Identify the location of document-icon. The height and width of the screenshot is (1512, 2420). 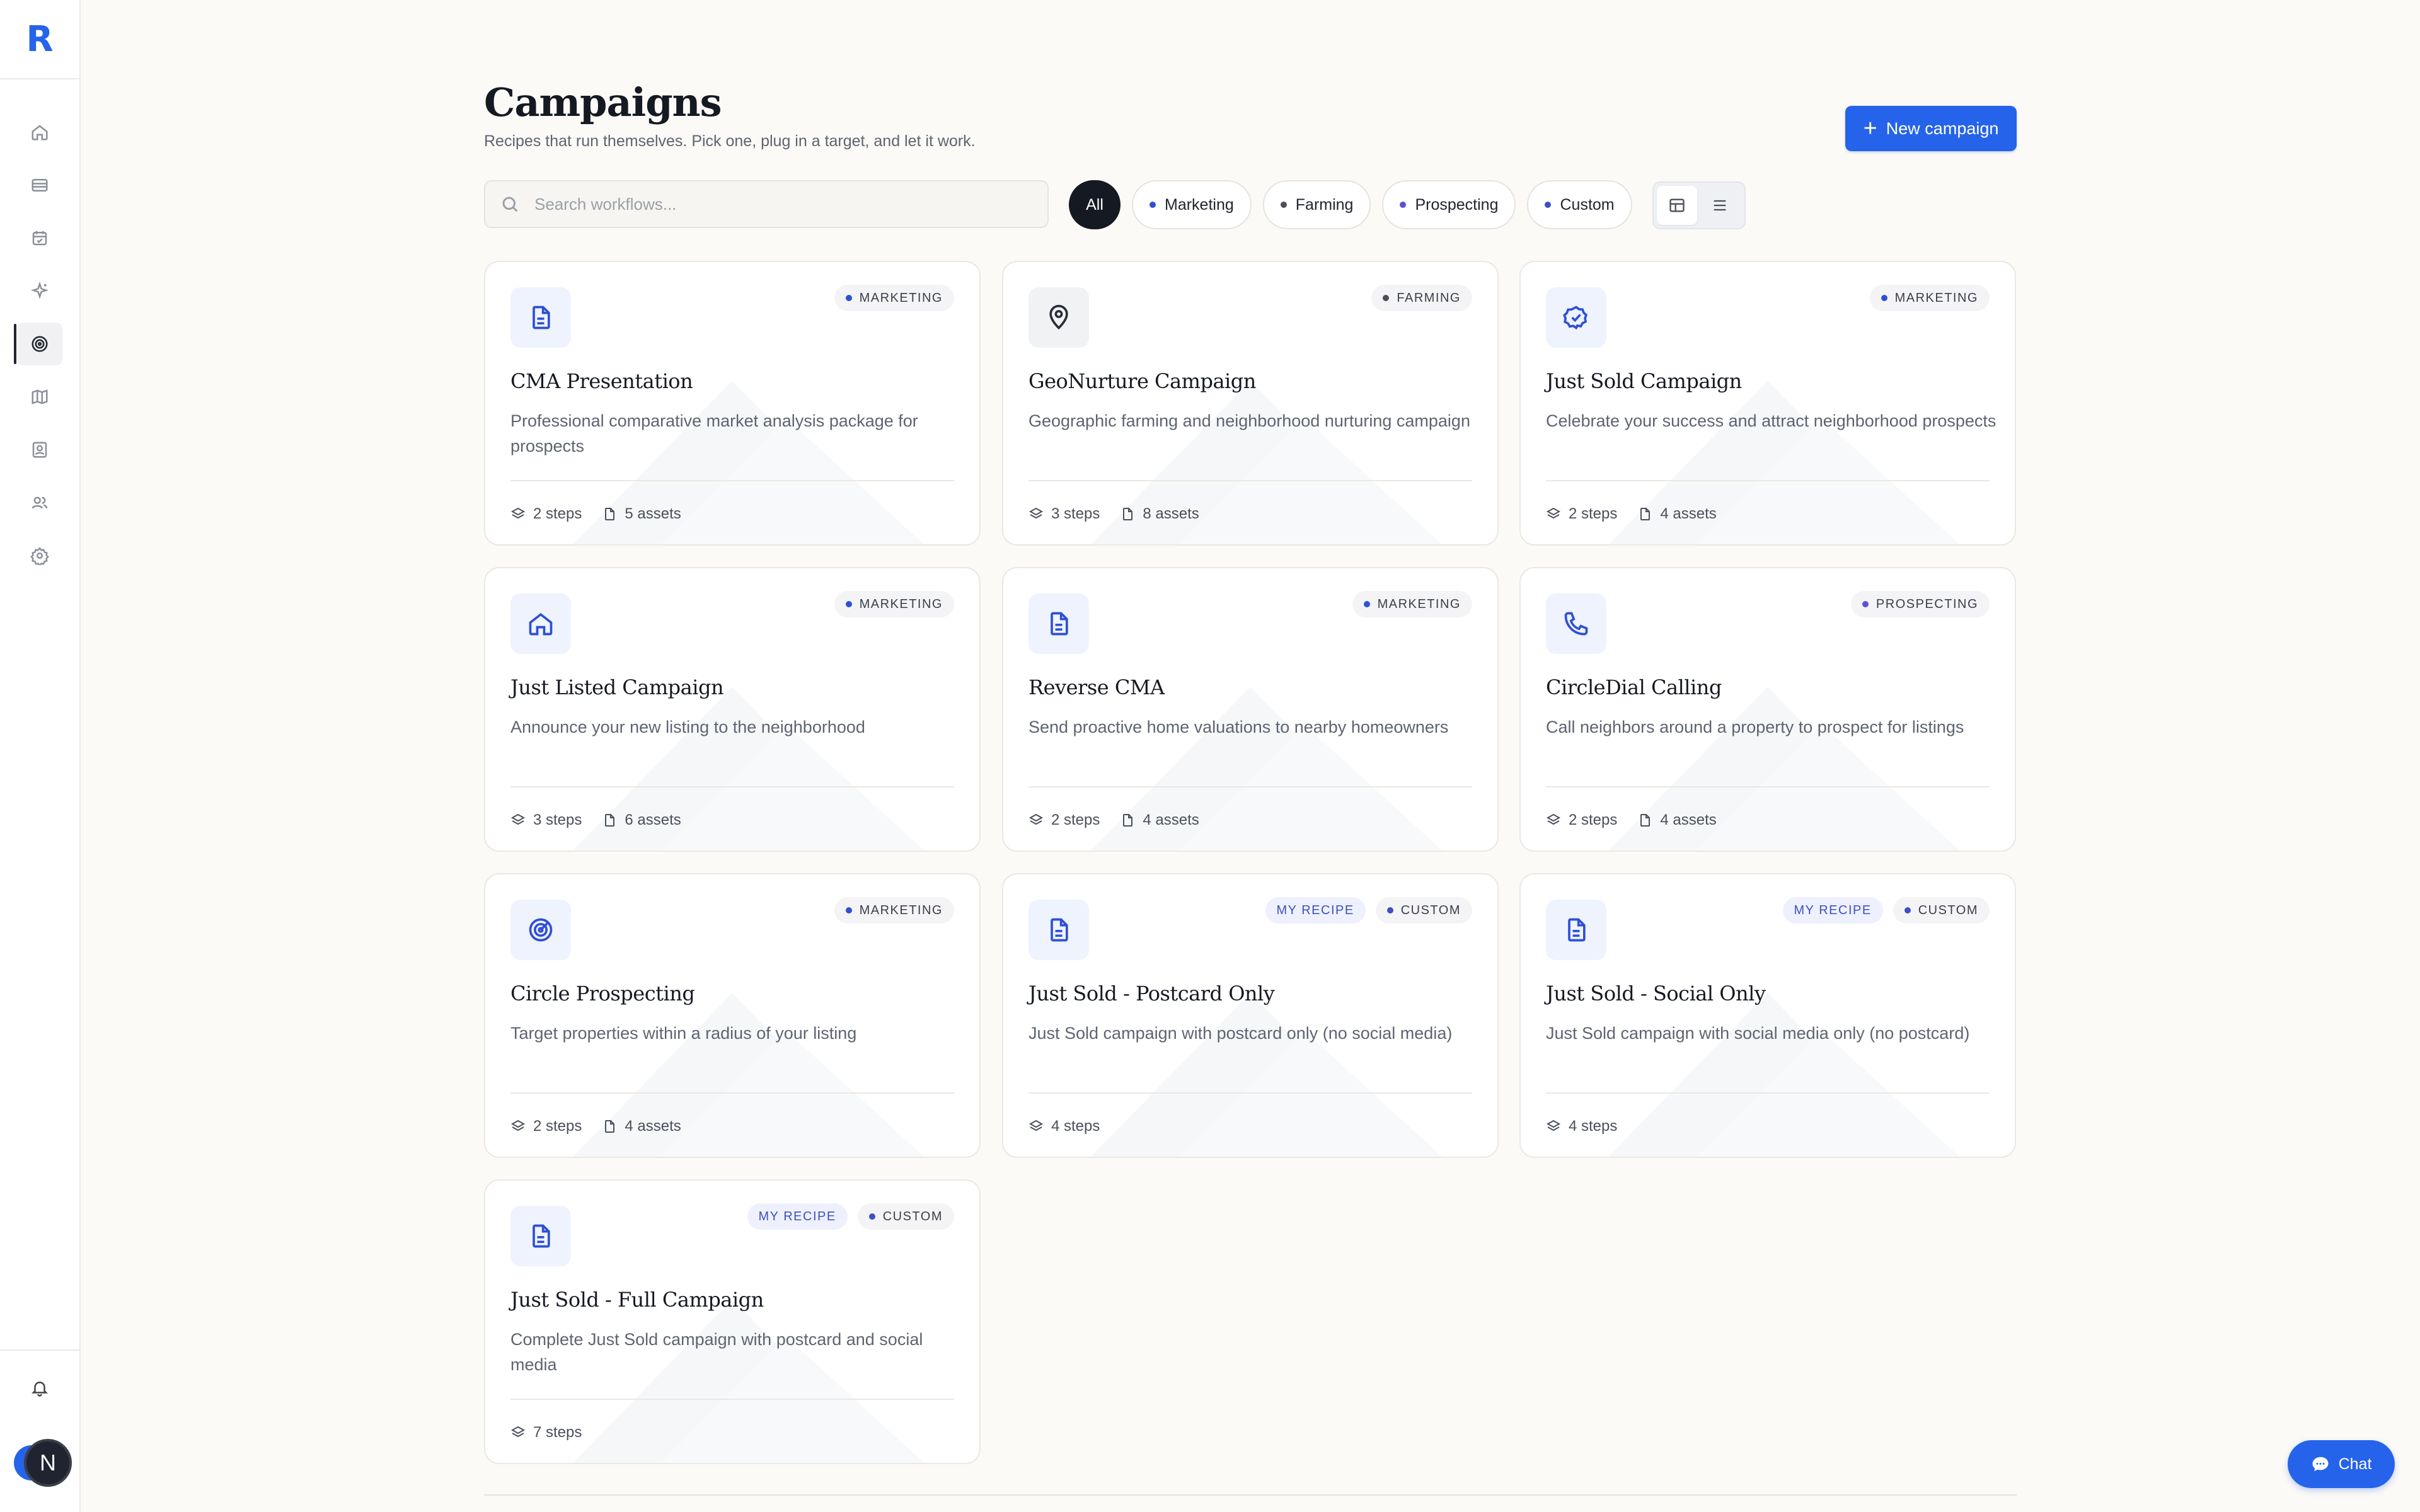
(541, 1236).